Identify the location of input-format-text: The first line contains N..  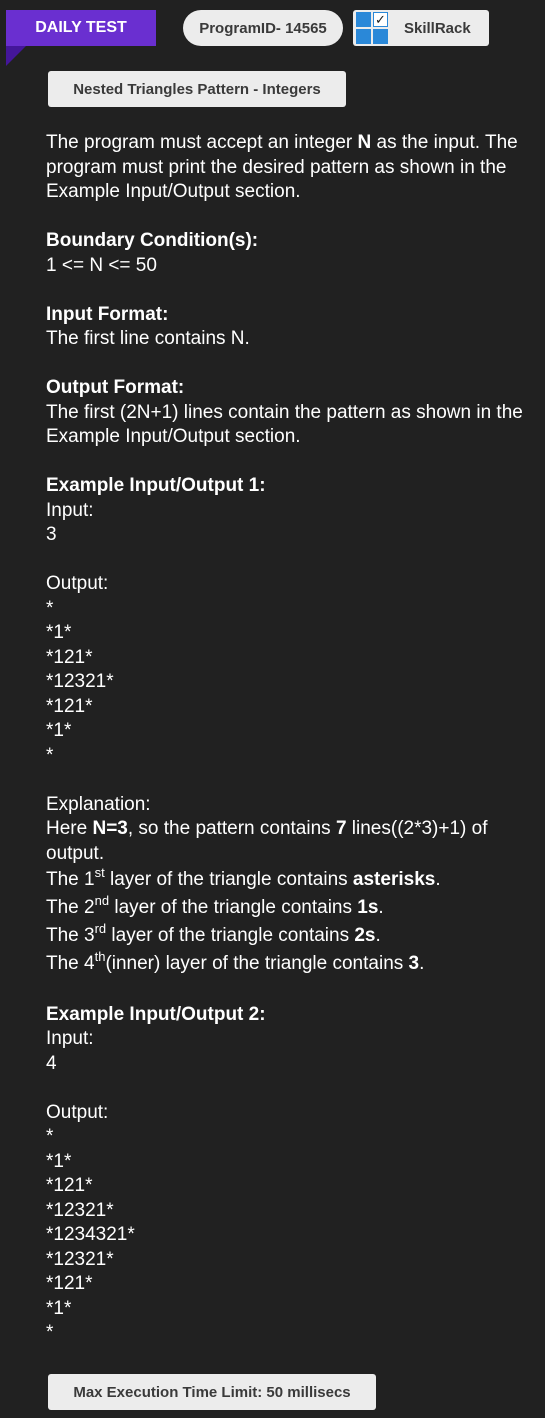
(148, 338).